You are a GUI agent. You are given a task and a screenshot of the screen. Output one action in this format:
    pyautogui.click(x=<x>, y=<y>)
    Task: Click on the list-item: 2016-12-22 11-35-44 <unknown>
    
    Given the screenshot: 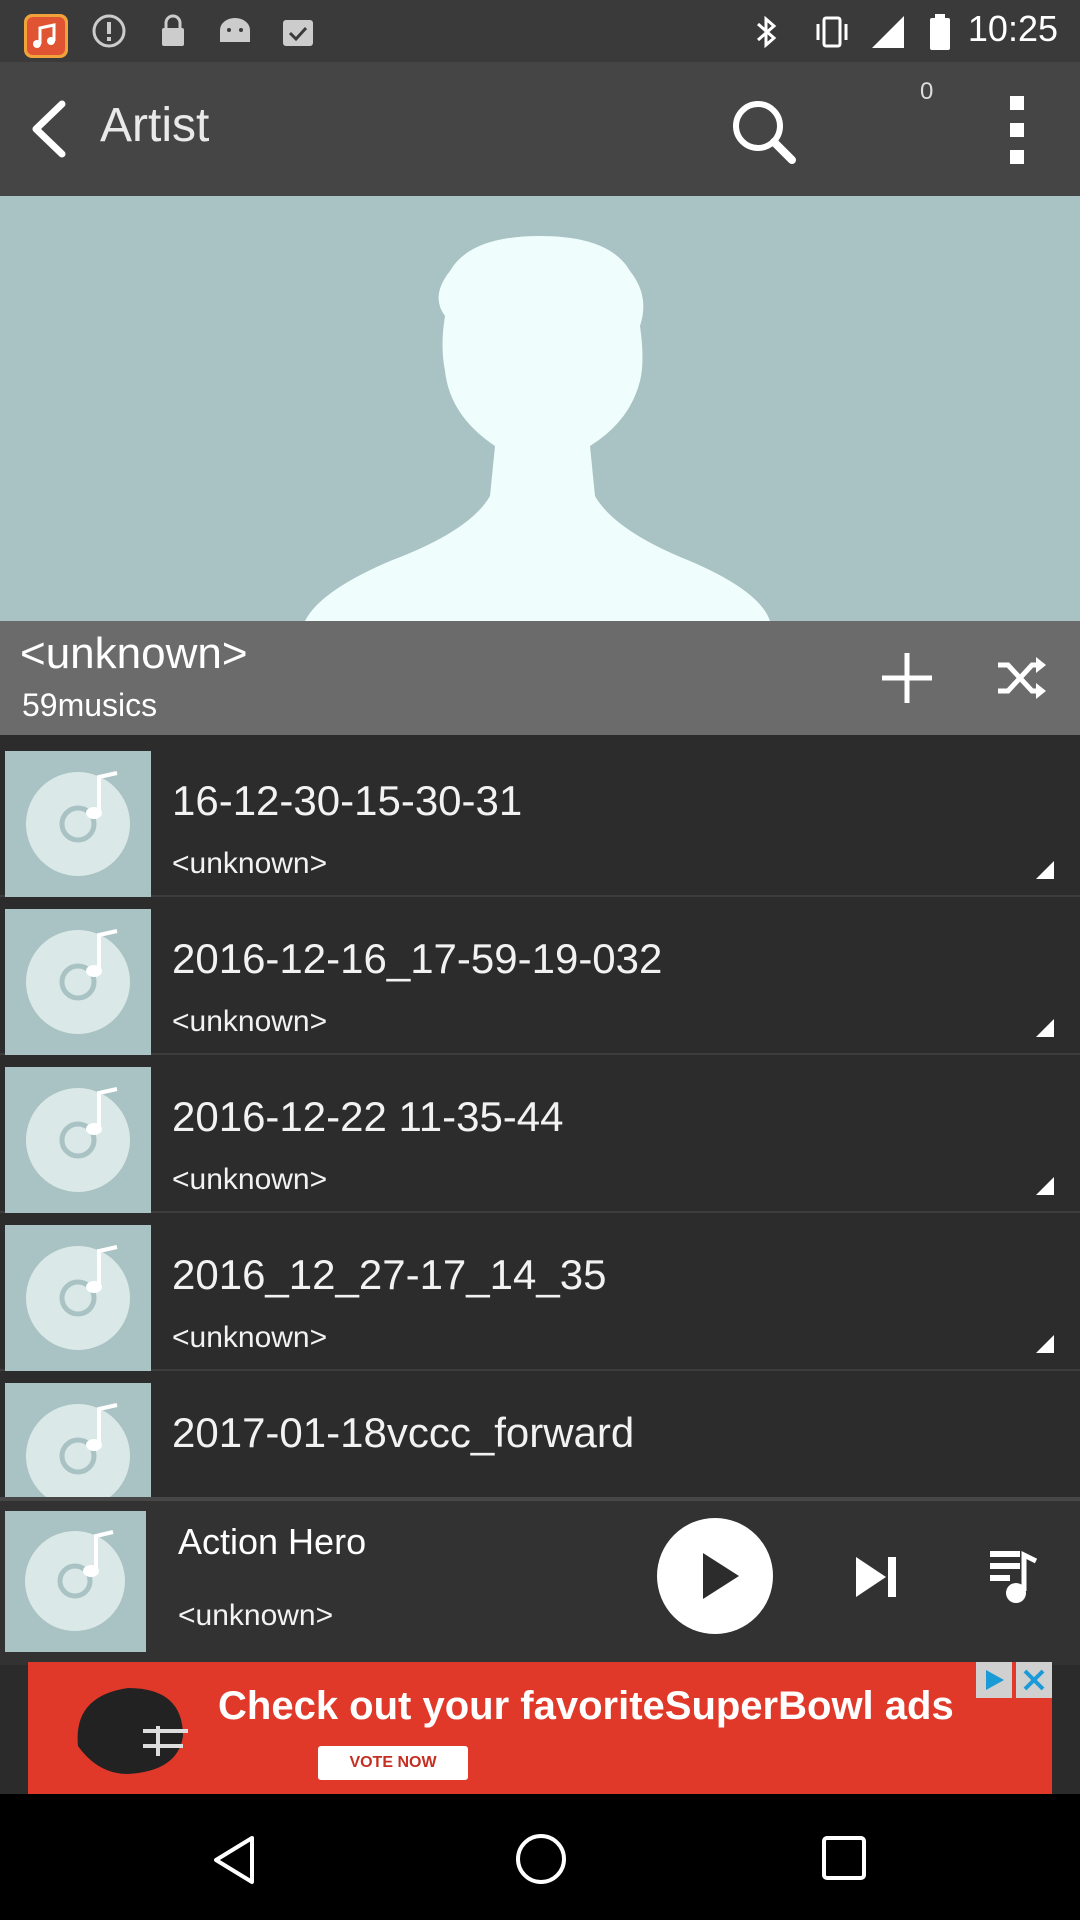 What is the action you would take?
    pyautogui.click(x=540, y=1133)
    